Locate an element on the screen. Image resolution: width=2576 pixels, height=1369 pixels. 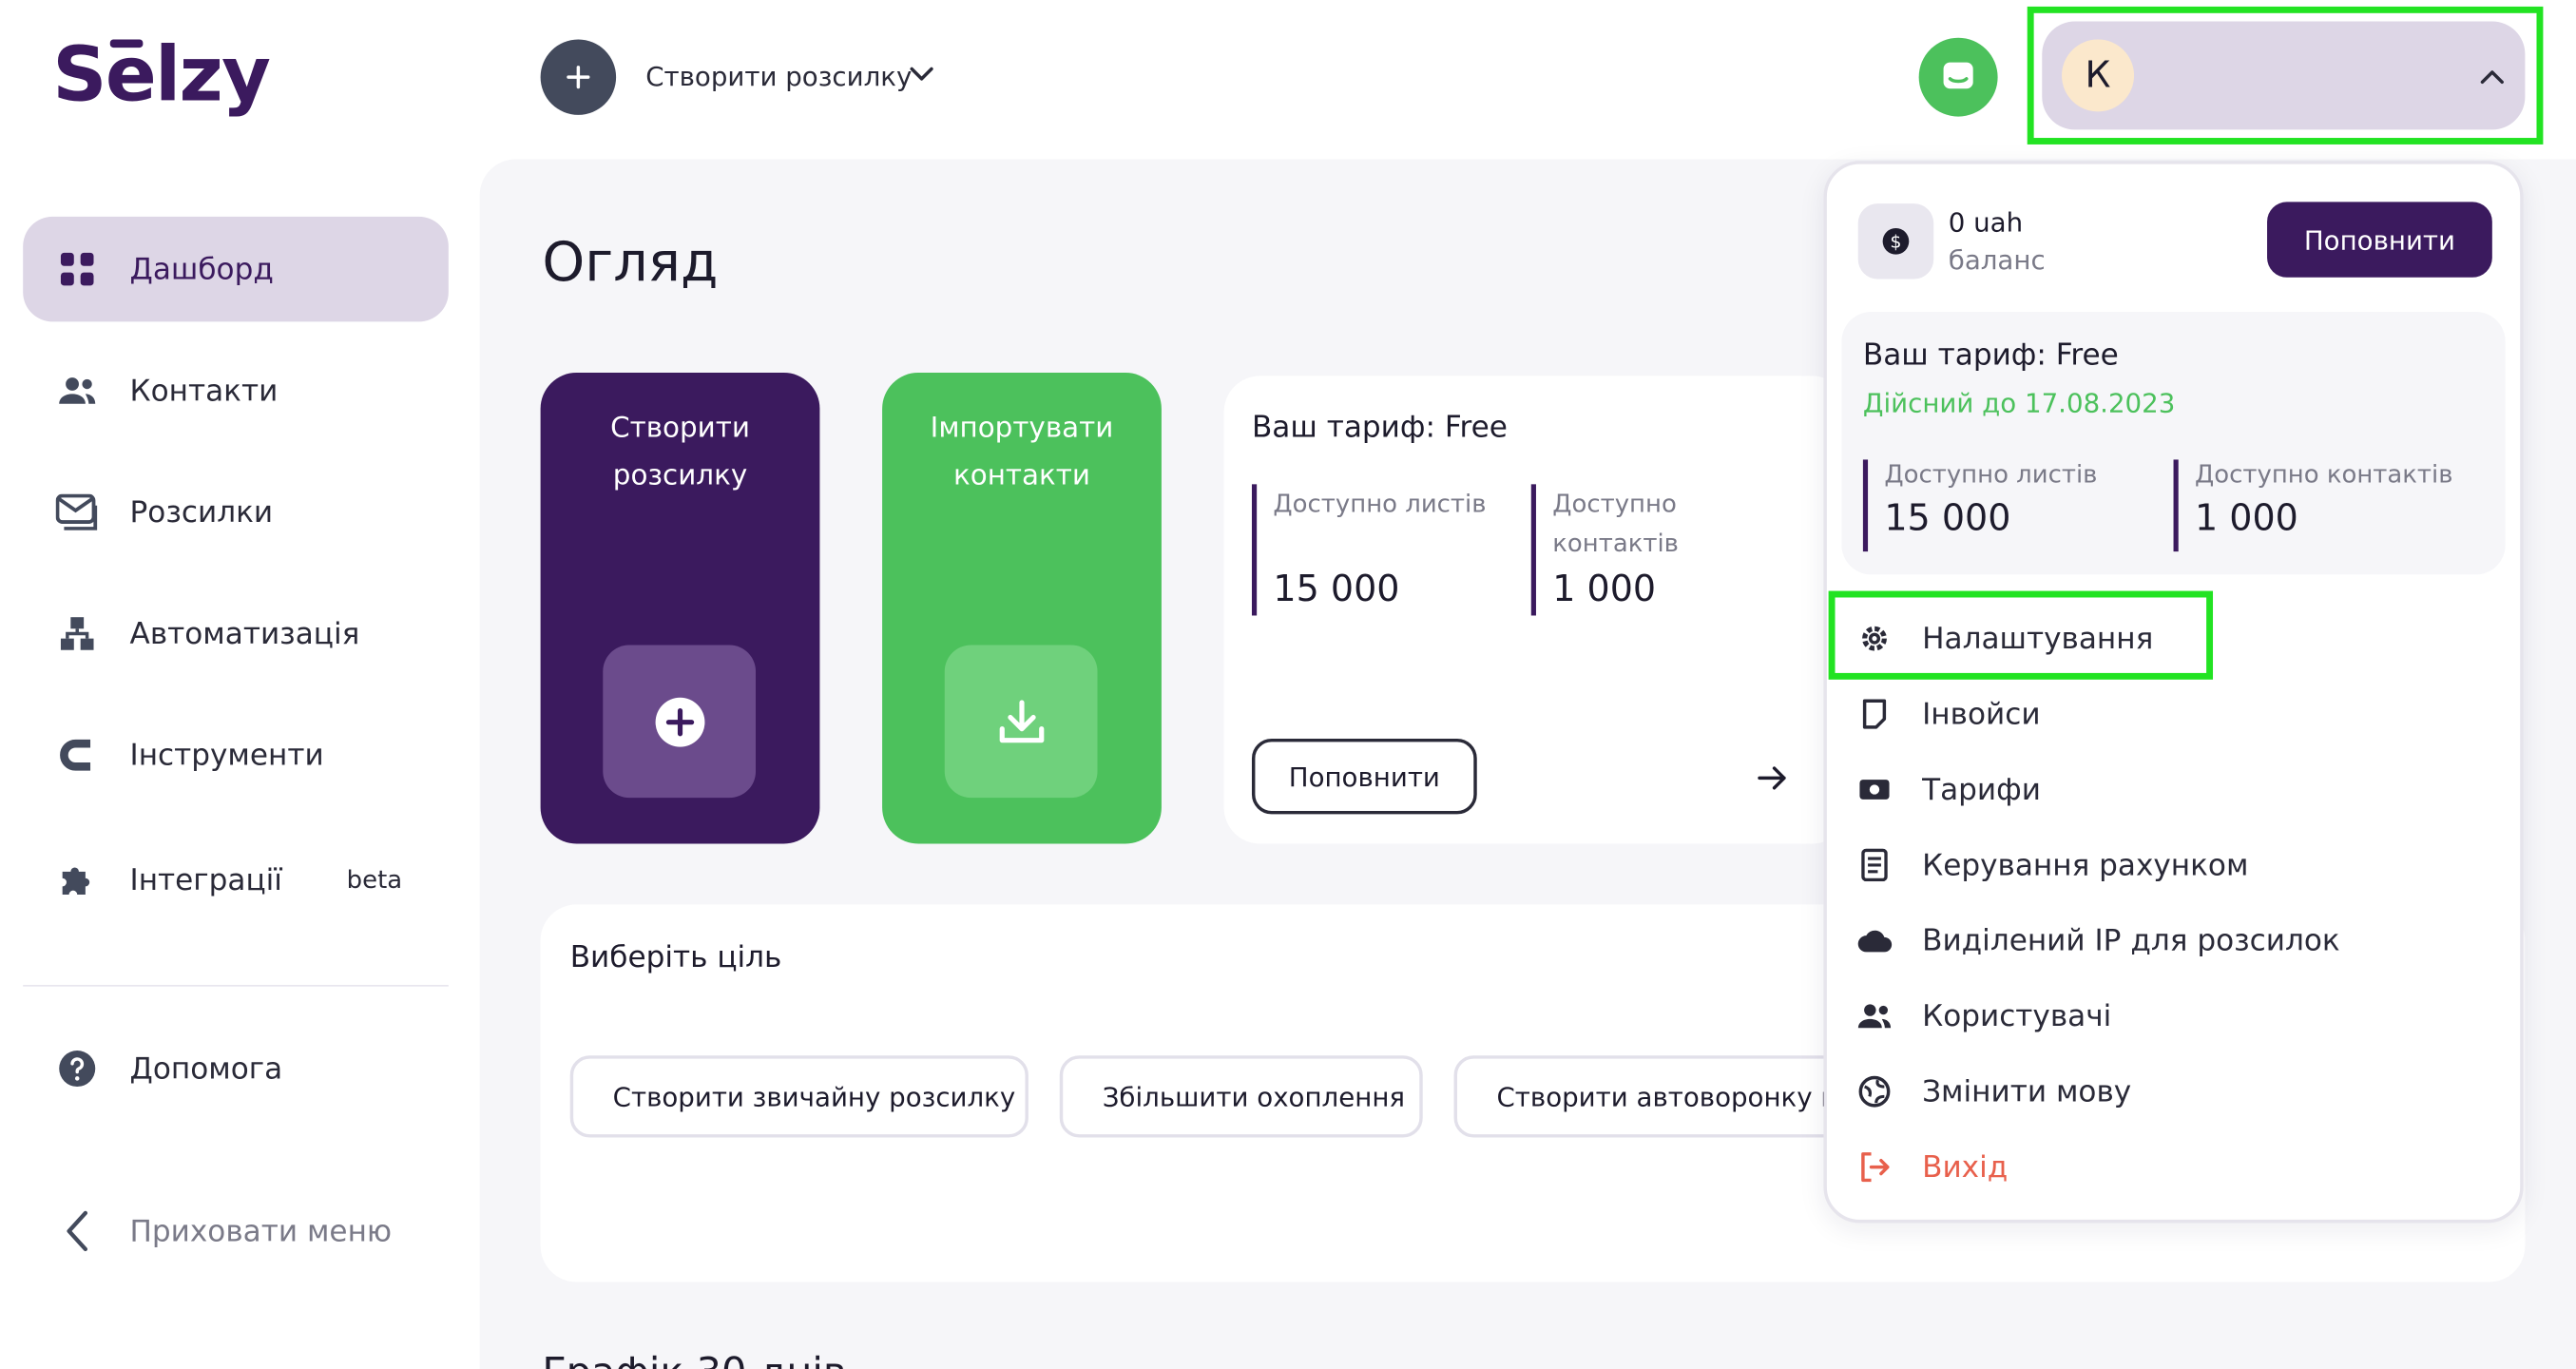
goal-increase-reach-button: Збільшити охоплення is located at coordinates (1241, 1096).